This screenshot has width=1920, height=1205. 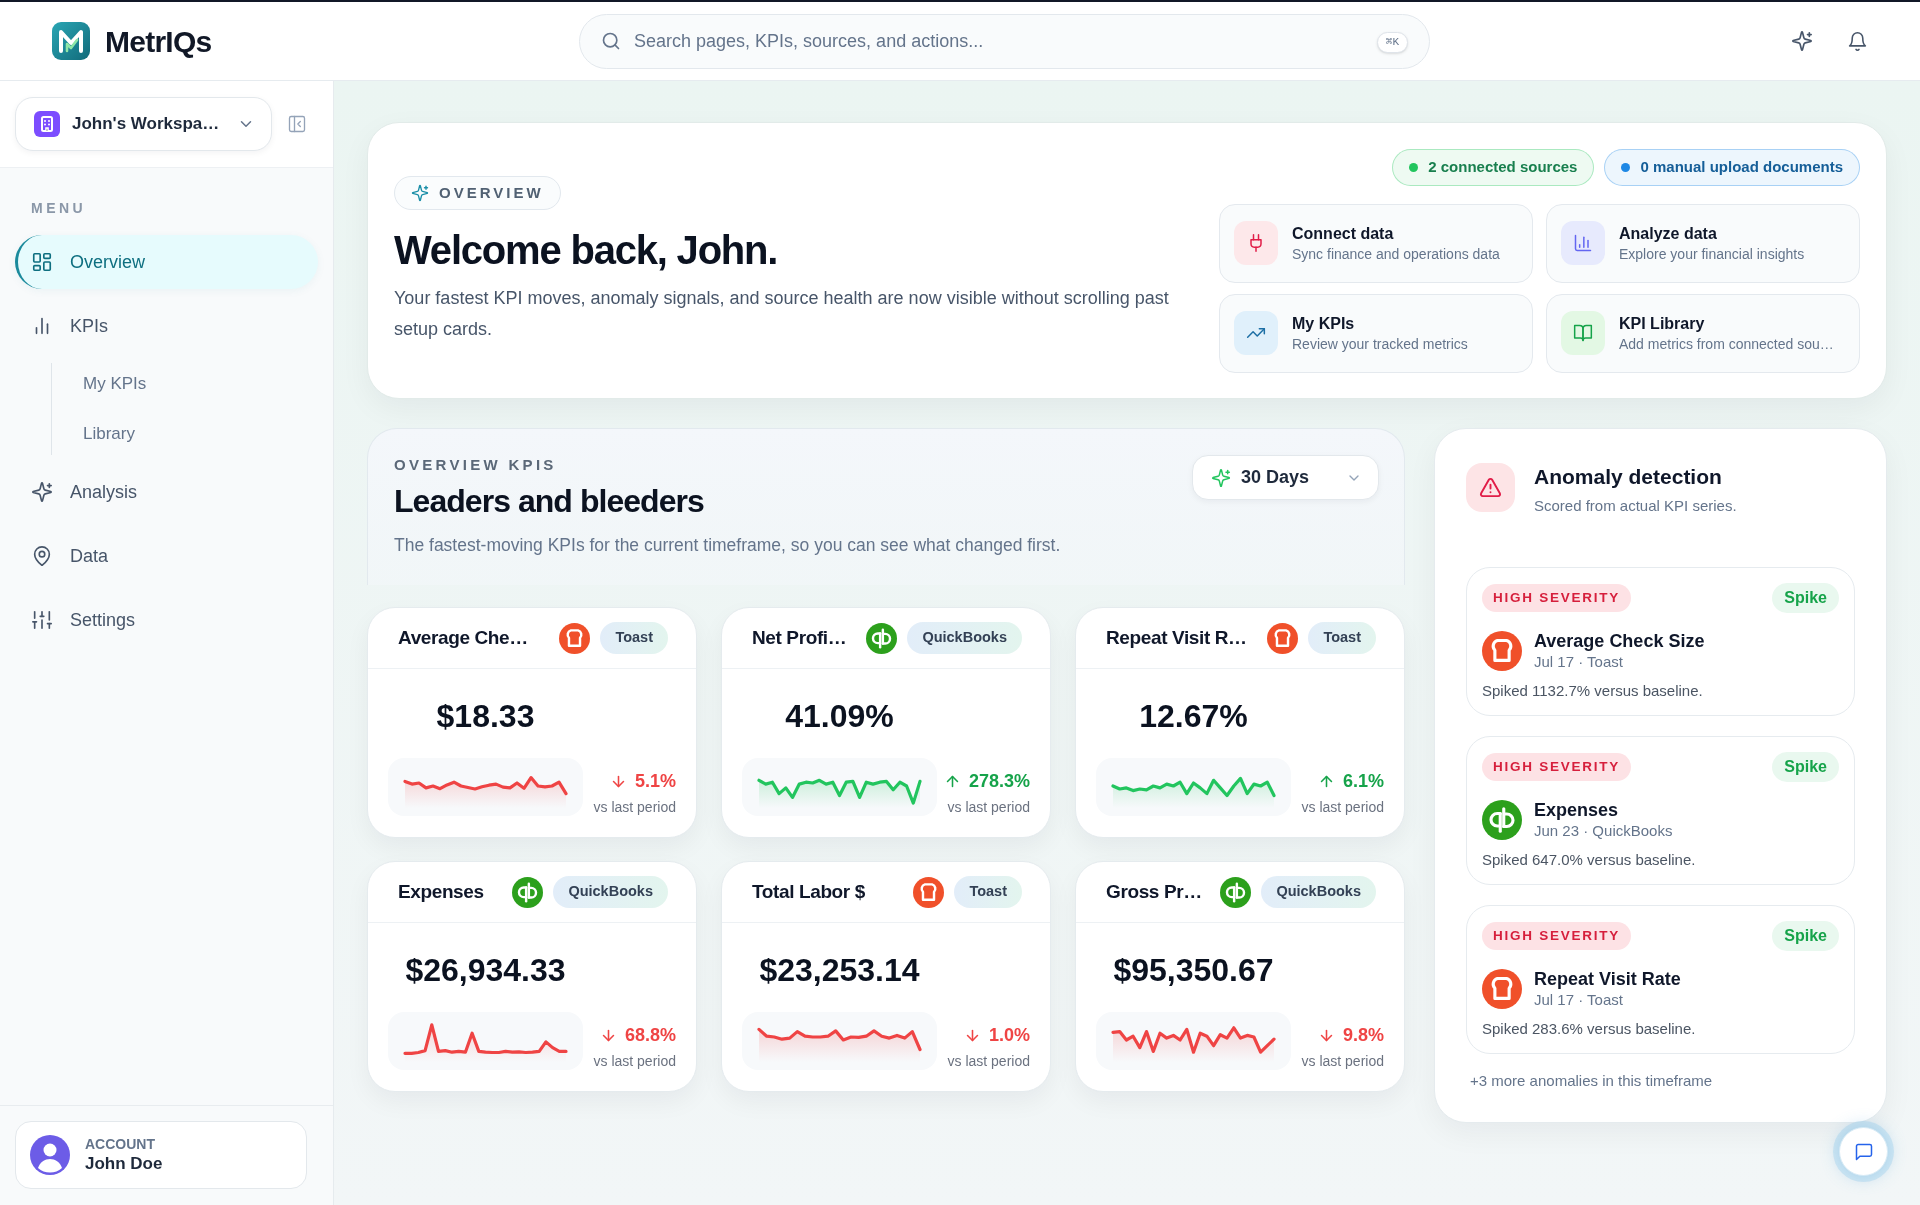 I want to click on status-badge-label: 2 connected sources, so click(x=1503, y=166).